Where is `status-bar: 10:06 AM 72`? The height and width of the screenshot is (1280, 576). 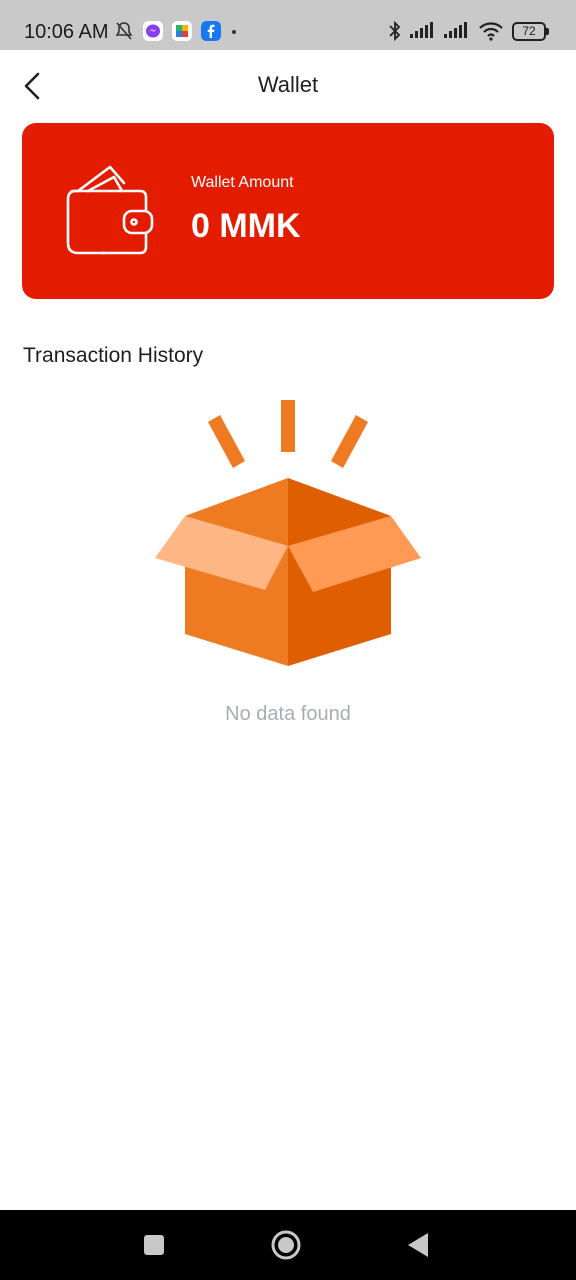 status-bar: 10:06 AM 72 is located at coordinates (288, 25).